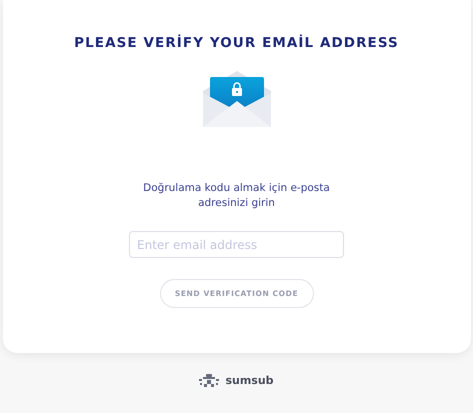 This screenshot has height=413, width=473. What do you see at coordinates (209, 381) in the screenshot?
I see `figure-logo-icon` at bounding box center [209, 381].